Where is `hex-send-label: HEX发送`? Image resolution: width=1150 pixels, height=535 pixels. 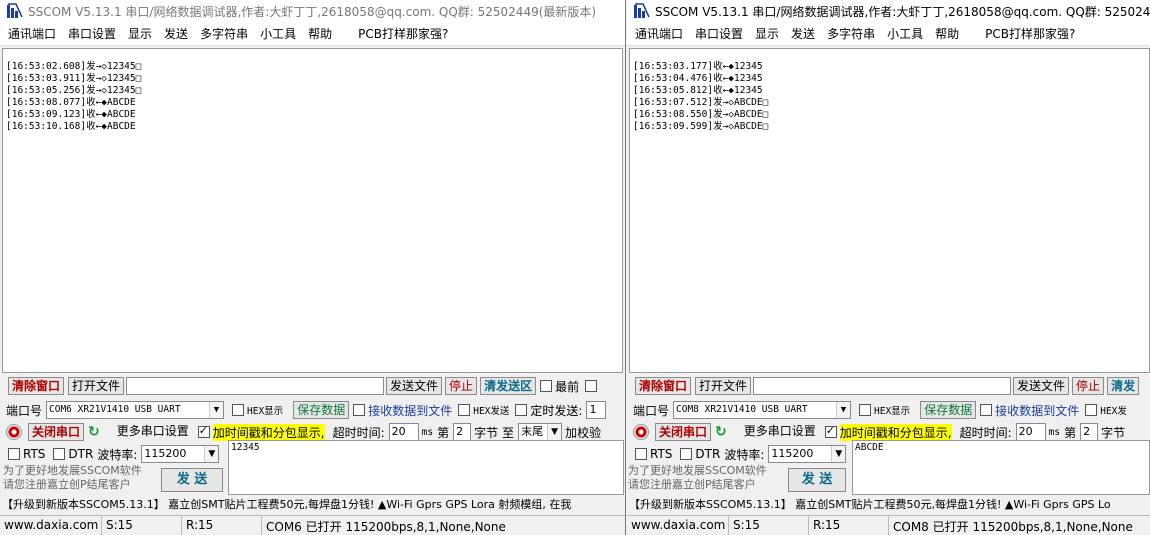 hex-send-label: HEX发送 is located at coordinates (491, 411).